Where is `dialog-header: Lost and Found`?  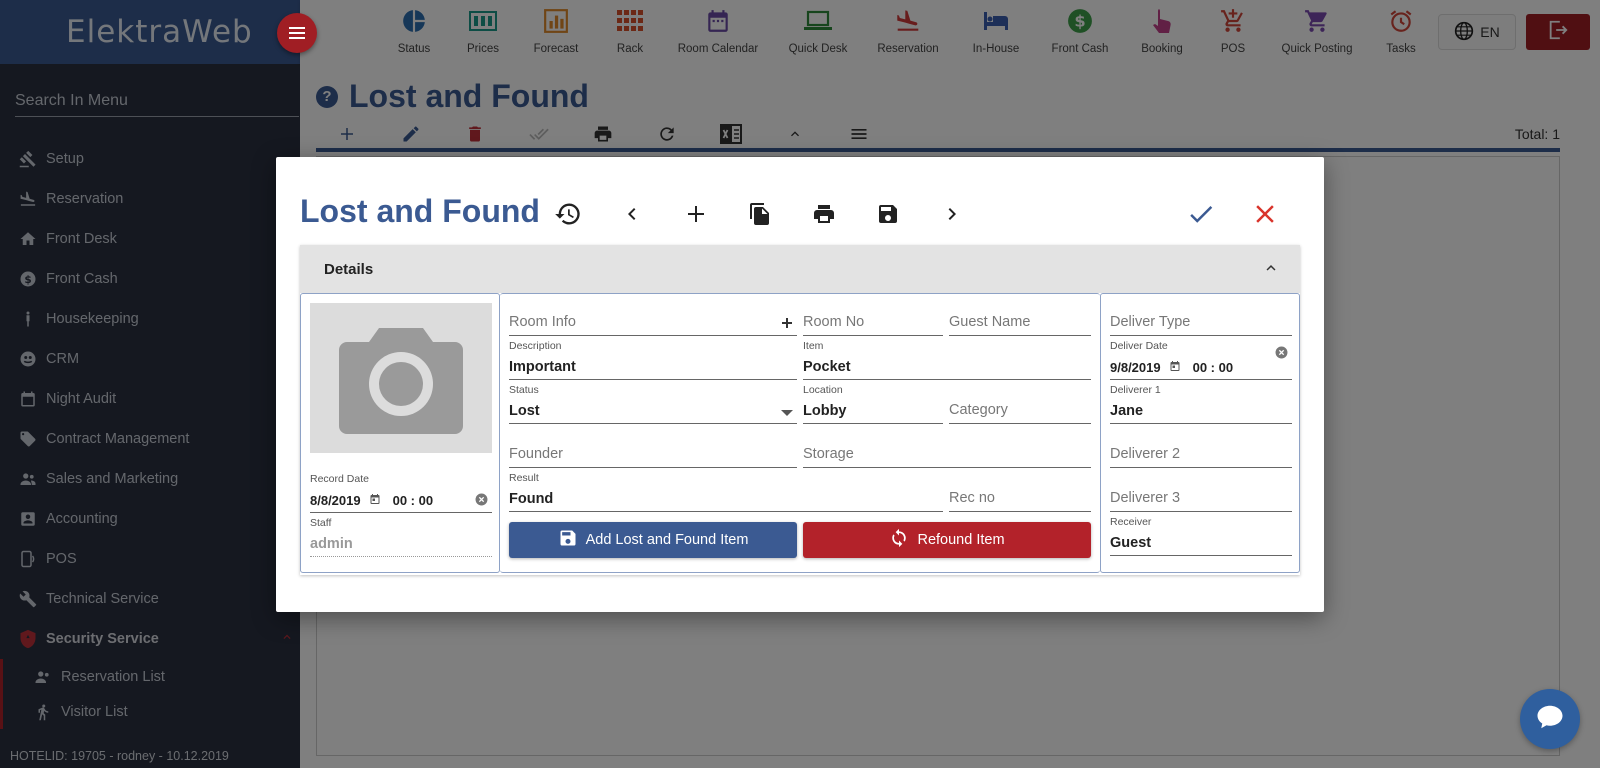
dialog-header: Lost and Found is located at coordinates (800, 214).